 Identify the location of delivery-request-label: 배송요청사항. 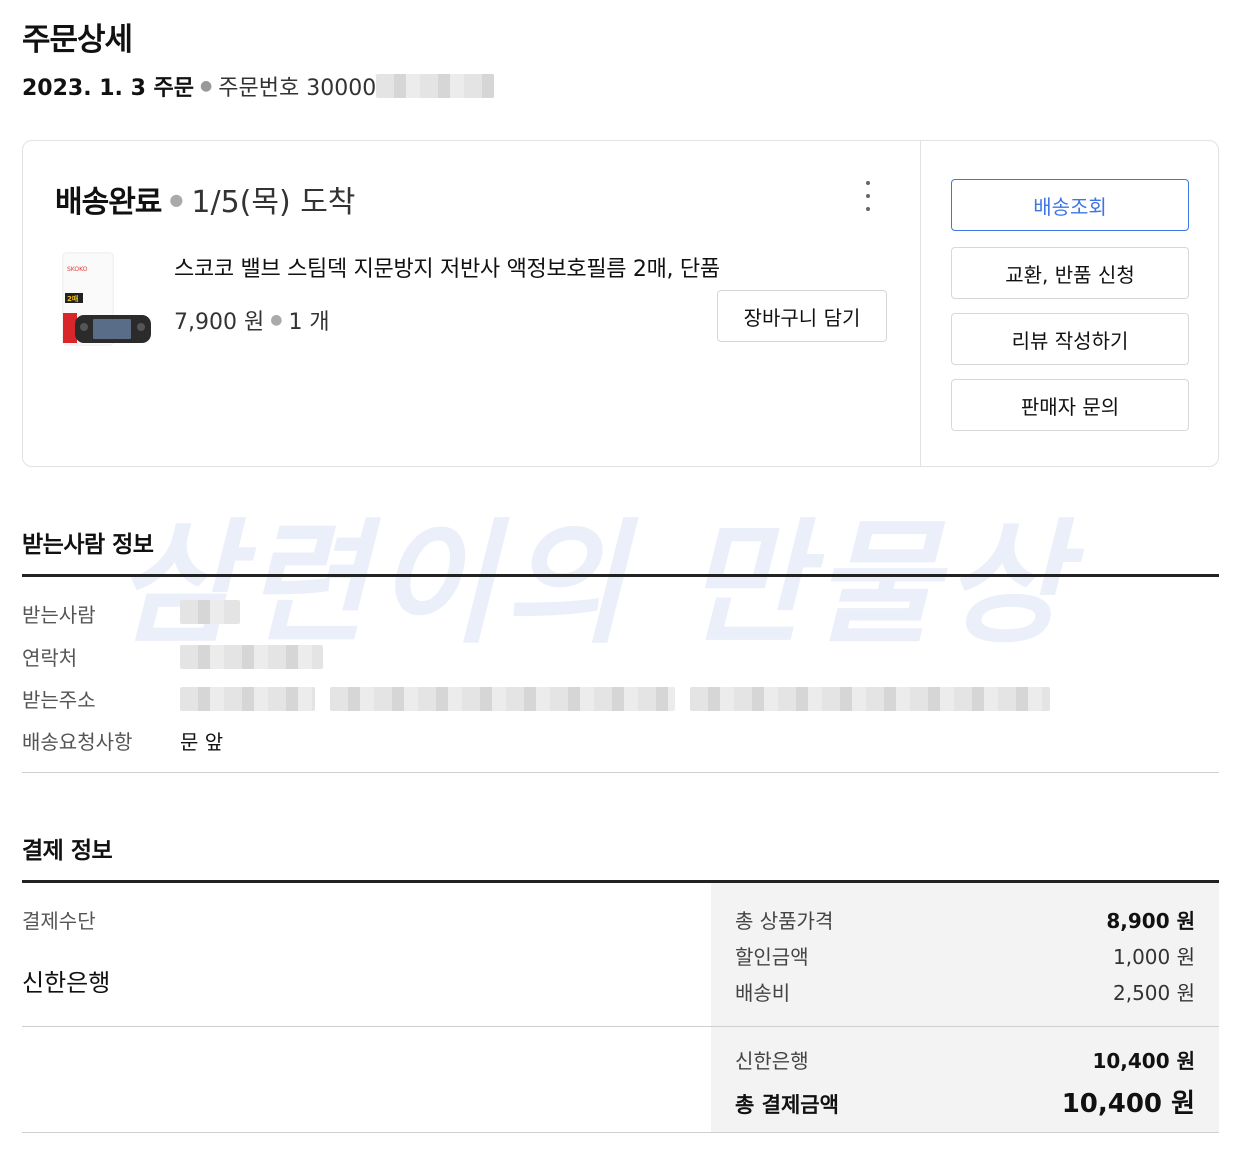
(77, 742).